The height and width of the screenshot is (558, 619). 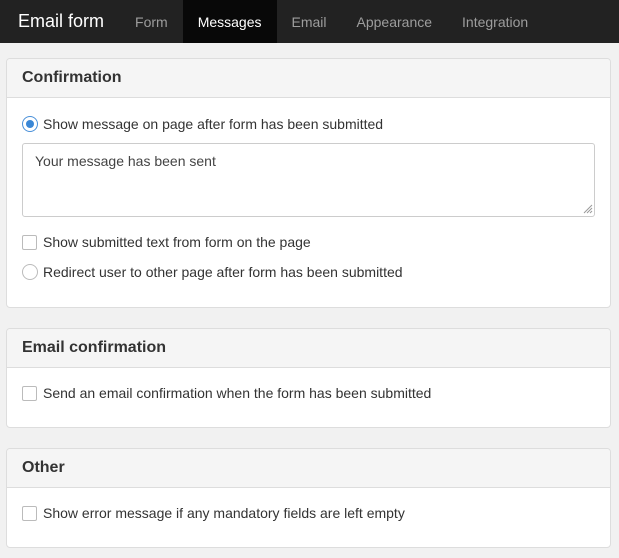 I want to click on show-message-radio, so click(x=30, y=124).